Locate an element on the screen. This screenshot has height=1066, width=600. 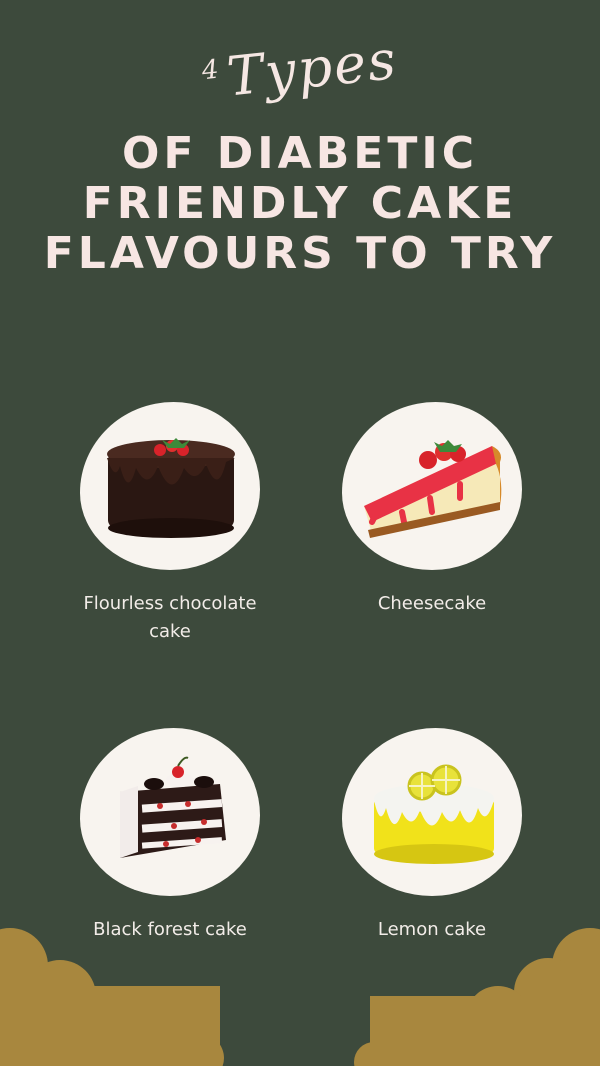
cheesecake-icon is located at coordinates (433, 489).